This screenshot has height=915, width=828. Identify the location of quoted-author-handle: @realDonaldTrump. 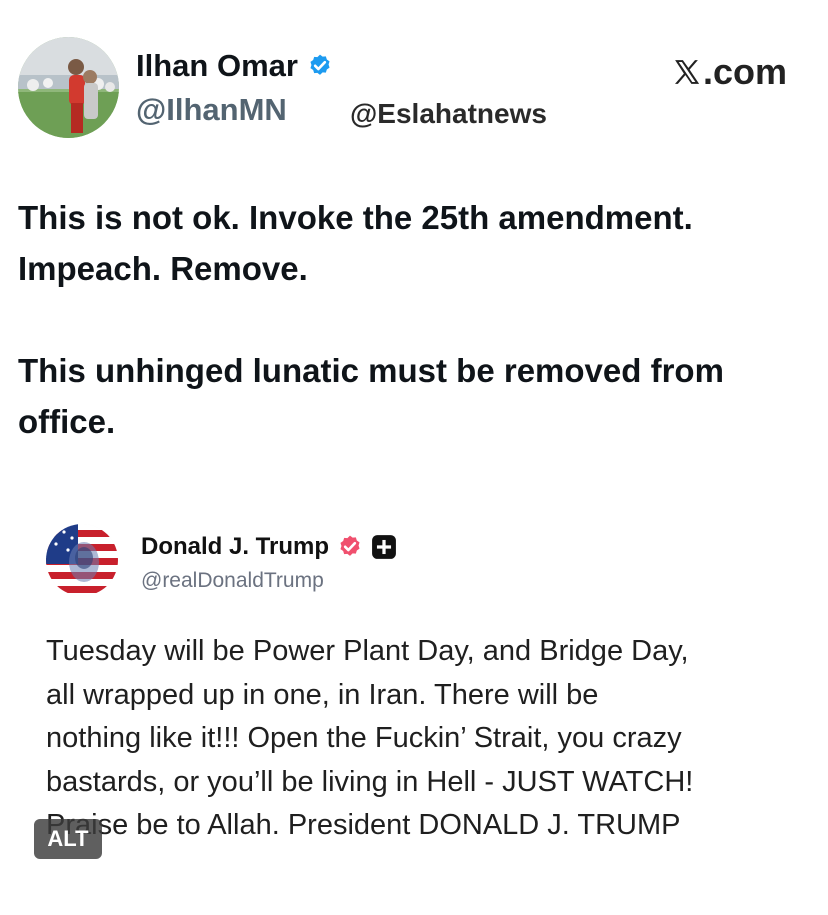
(232, 581).